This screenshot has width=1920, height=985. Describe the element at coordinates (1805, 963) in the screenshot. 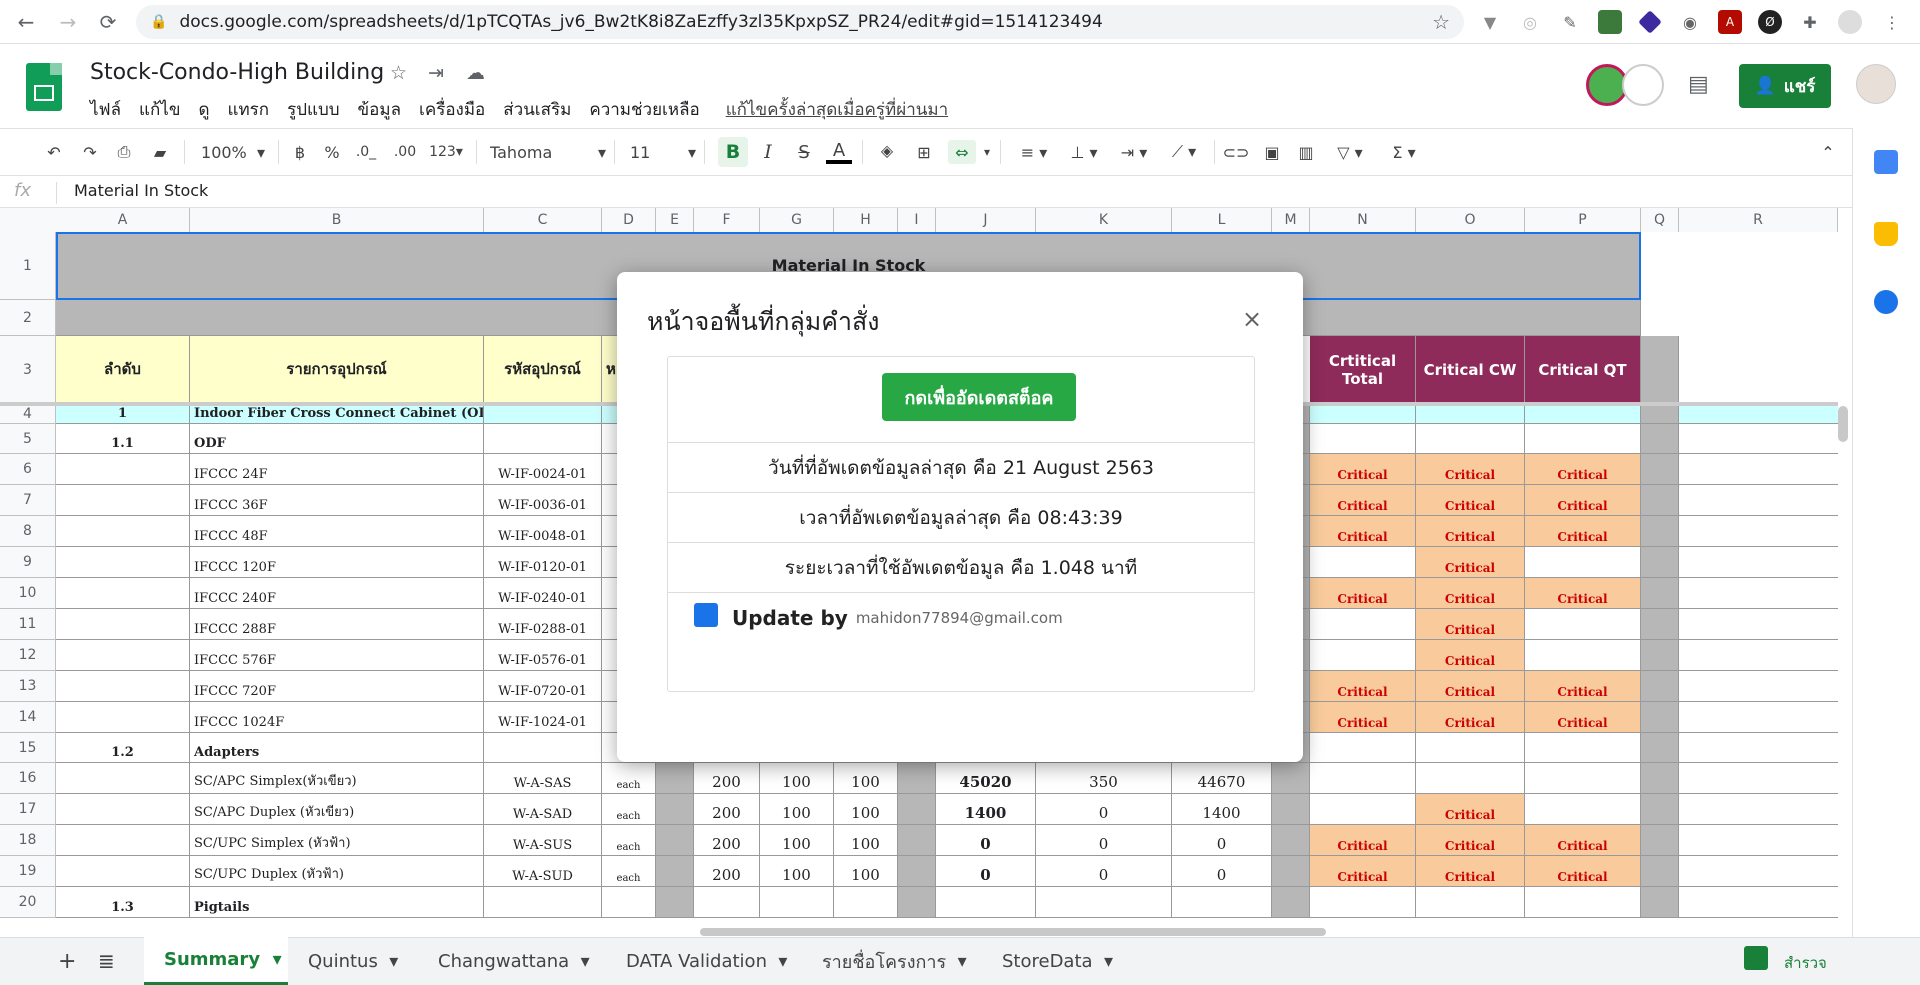

I see `explore-label: สำรวจ` at that location.